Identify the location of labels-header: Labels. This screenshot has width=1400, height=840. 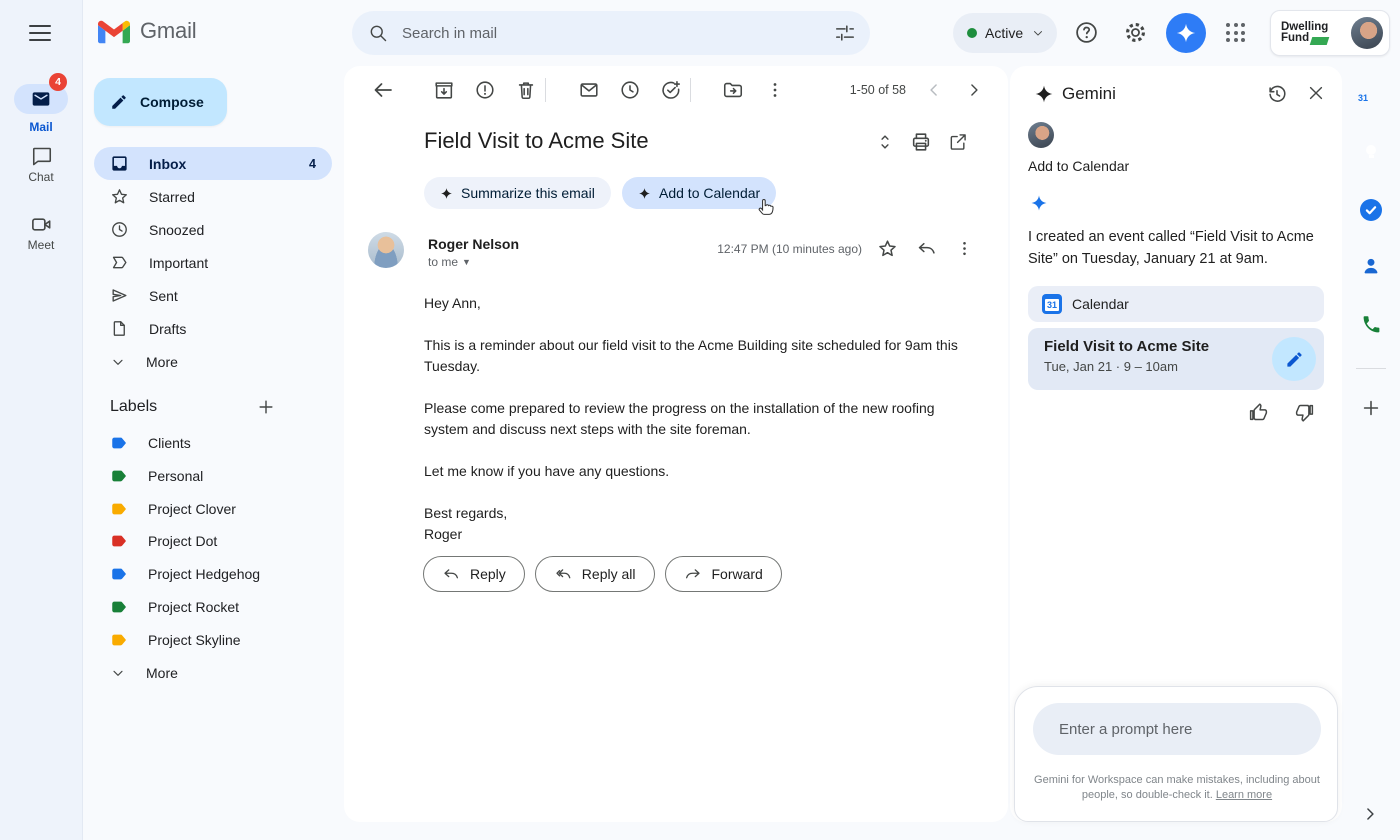
(213, 407).